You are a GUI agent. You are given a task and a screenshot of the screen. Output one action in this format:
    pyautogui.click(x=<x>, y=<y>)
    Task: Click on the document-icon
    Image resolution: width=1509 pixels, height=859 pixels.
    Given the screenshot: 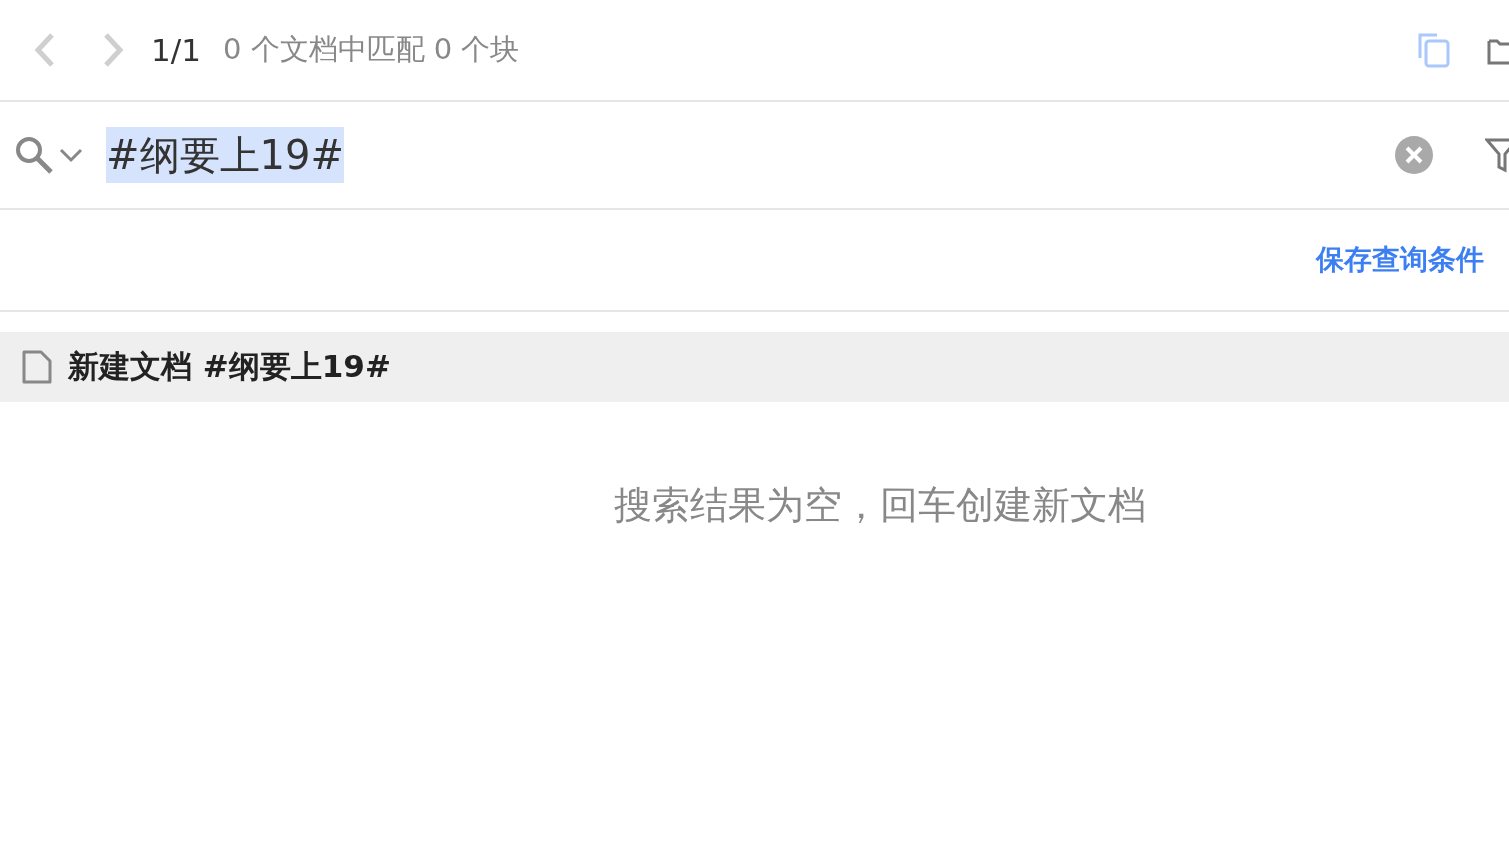 What is the action you would take?
    pyautogui.click(x=37, y=367)
    